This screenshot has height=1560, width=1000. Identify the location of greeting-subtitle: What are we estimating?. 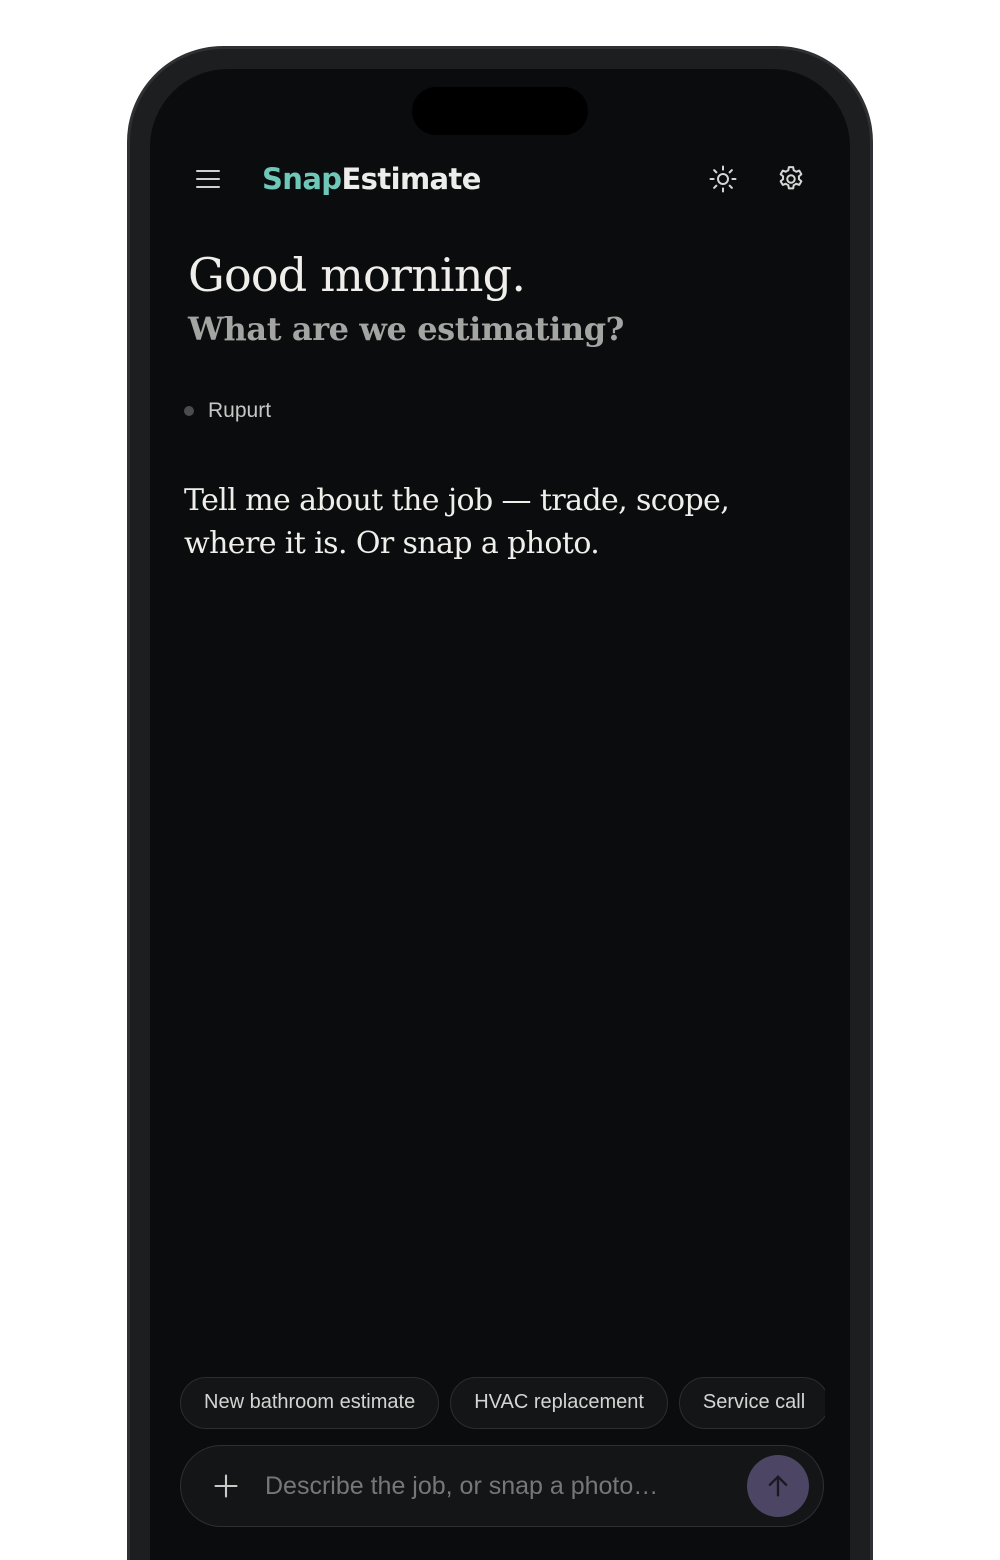
(406, 329).